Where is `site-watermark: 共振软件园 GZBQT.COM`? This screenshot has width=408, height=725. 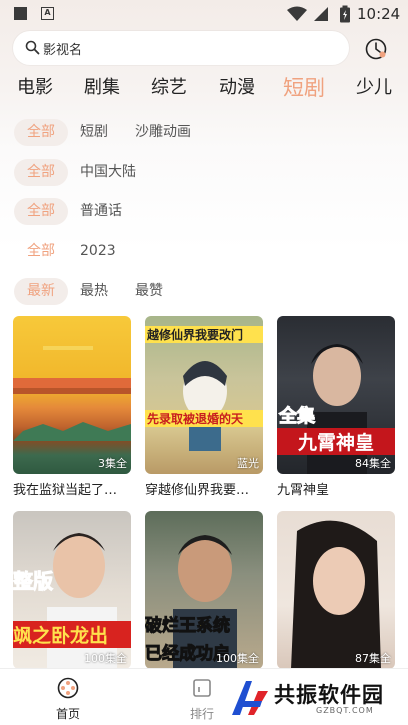 site-watermark: 共振软件园 GZBQT.COM is located at coordinates (315, 698).